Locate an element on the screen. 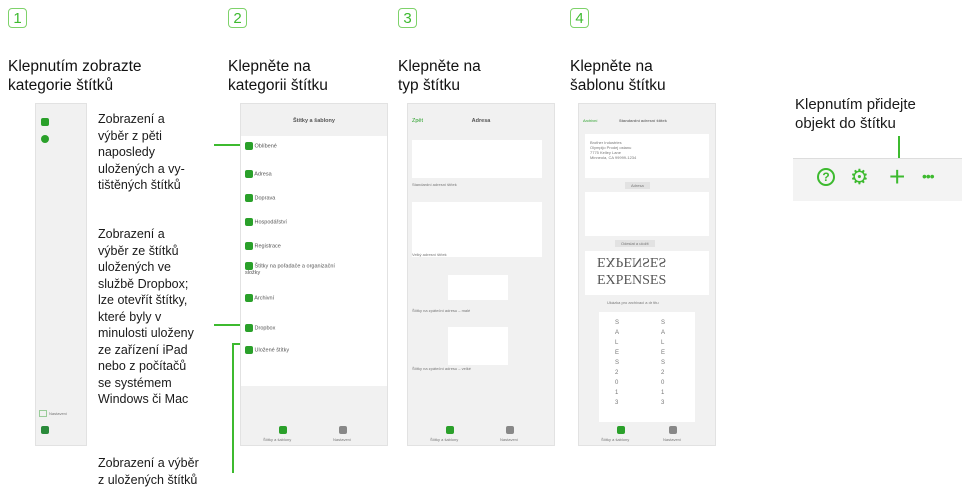  annotation-add-object: Klepnutím přidejte objekt do štítku is located at coordinates (855, 114).